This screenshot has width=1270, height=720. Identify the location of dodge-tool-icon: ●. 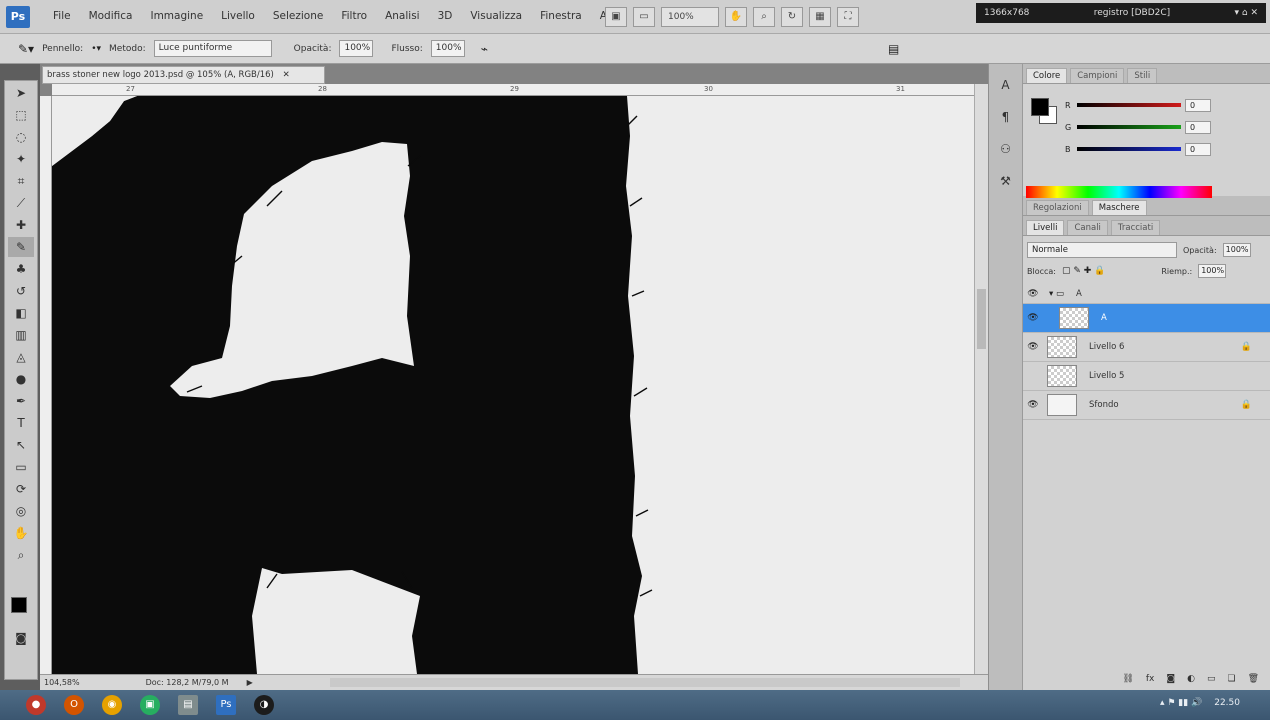
(21, 379).